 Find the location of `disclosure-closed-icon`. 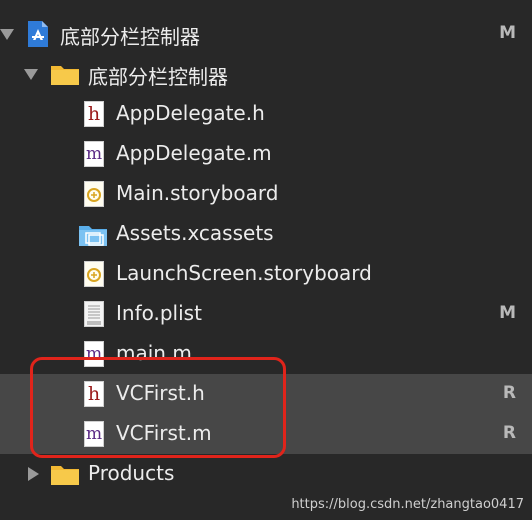

disclosure-closed-icon is located at coordinates (33, 474).